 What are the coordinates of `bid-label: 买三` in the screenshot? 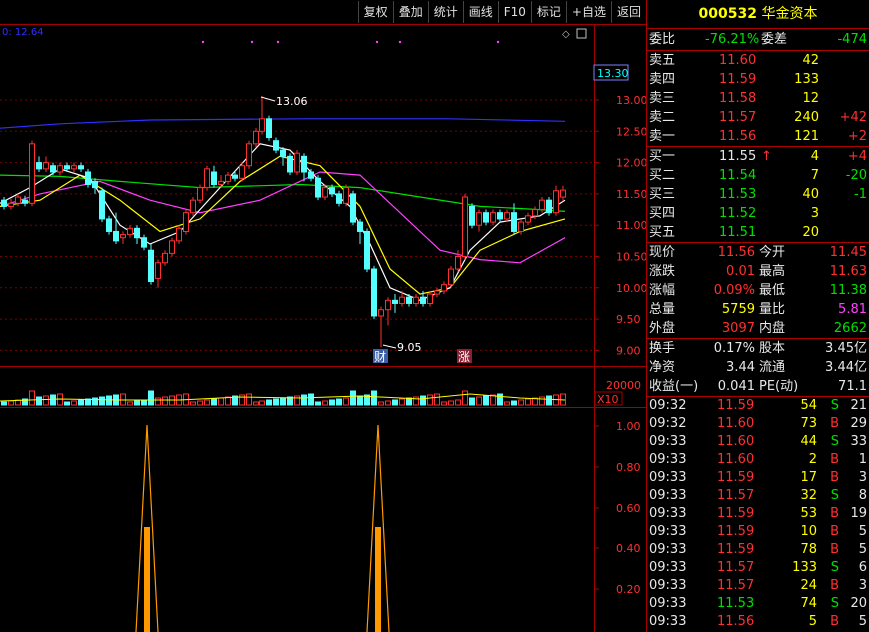 It's located at (662, 194).